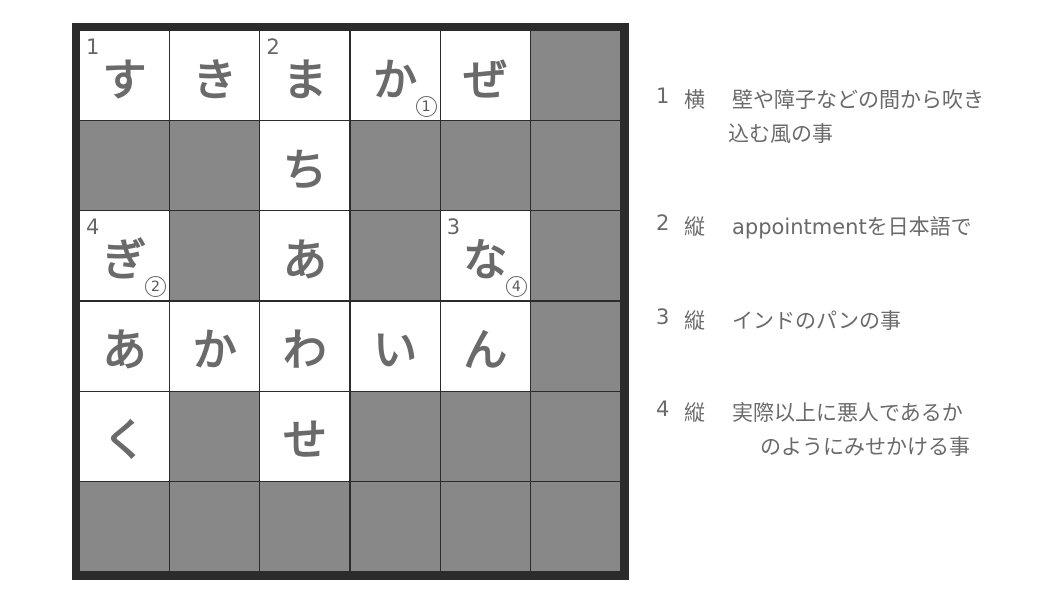 The height and width of the screenshot is (603, 1061). What do you see at coordinates (453, 227) in the screenshot?
I see `clue-number-label: 3` at bounding box center [453, 227].